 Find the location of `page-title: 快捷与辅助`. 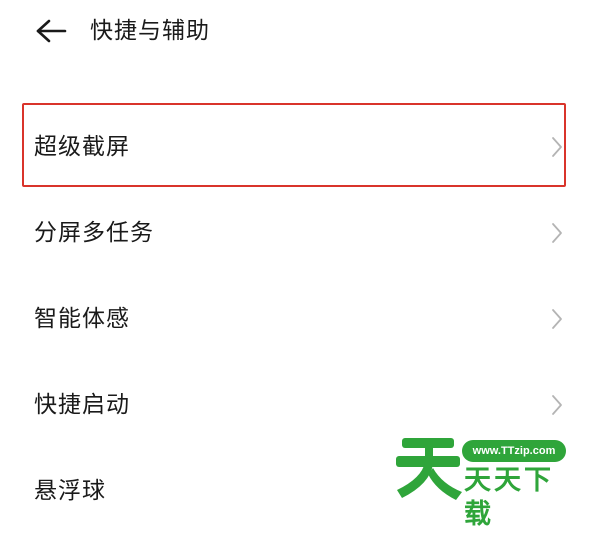

page-title: 快捷与辅助 is located at coordinates (150, 31).